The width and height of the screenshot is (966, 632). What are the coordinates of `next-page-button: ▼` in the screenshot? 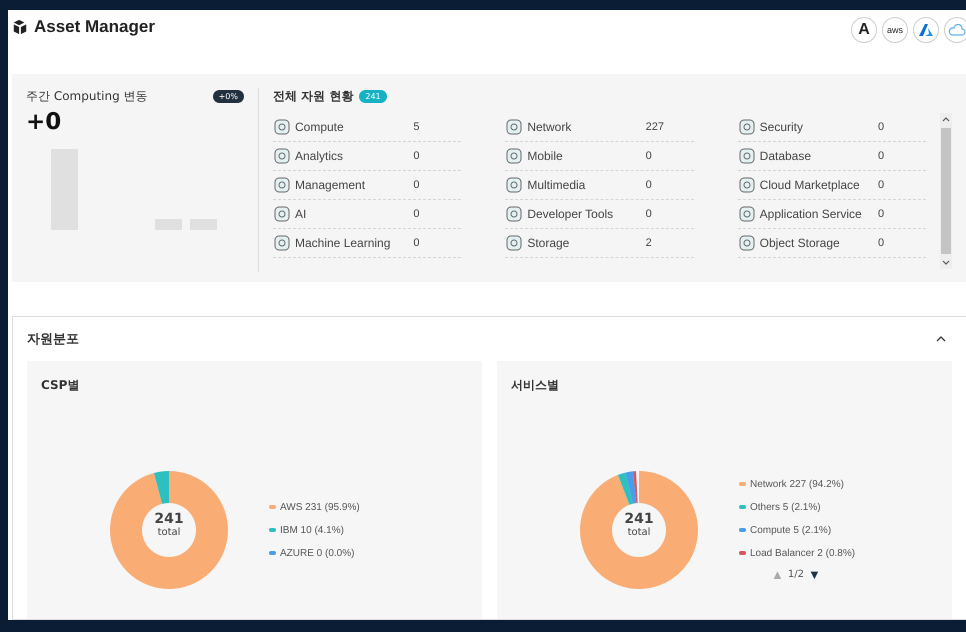 It's located at (814, 574).